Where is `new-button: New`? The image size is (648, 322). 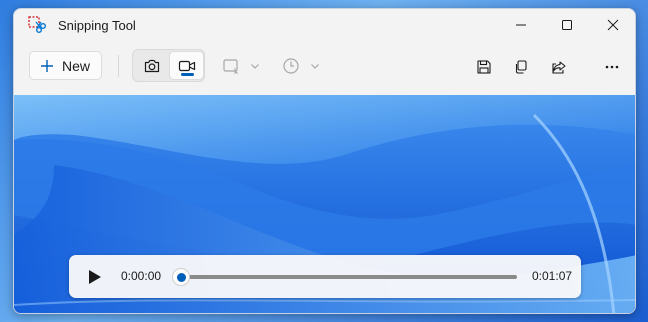
new-button: New is located at coordinates (65, 65).